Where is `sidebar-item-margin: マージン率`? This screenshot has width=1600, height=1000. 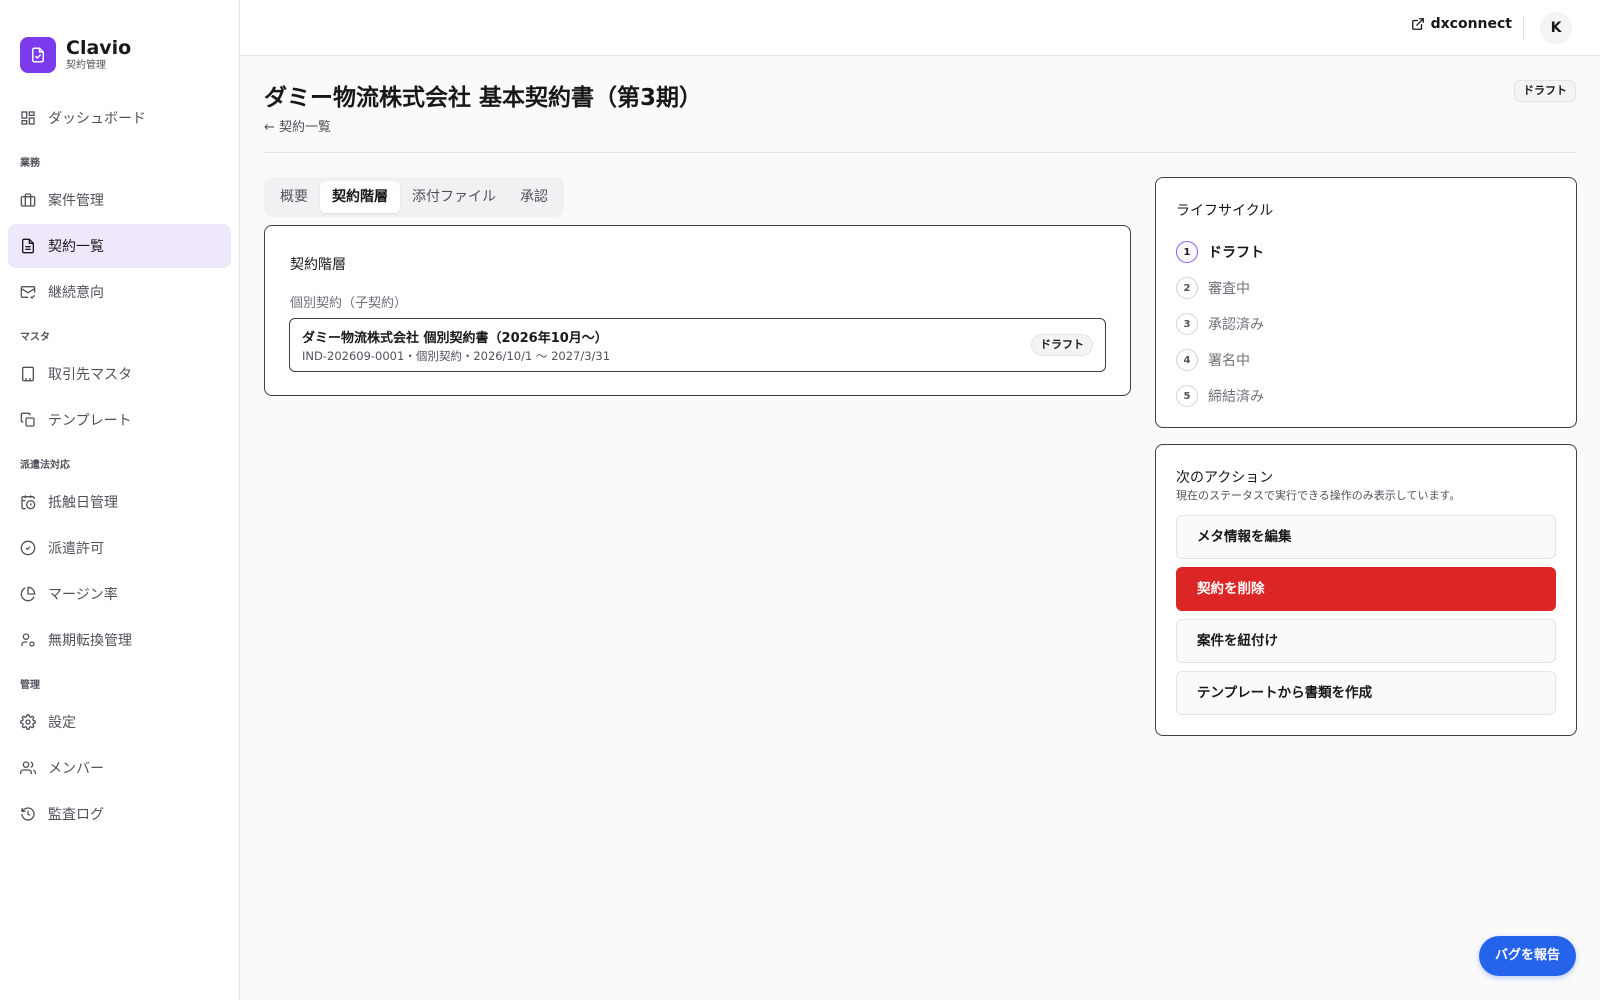
sidebar-item-margin: マージン率 is located at coordinates (119, 594).